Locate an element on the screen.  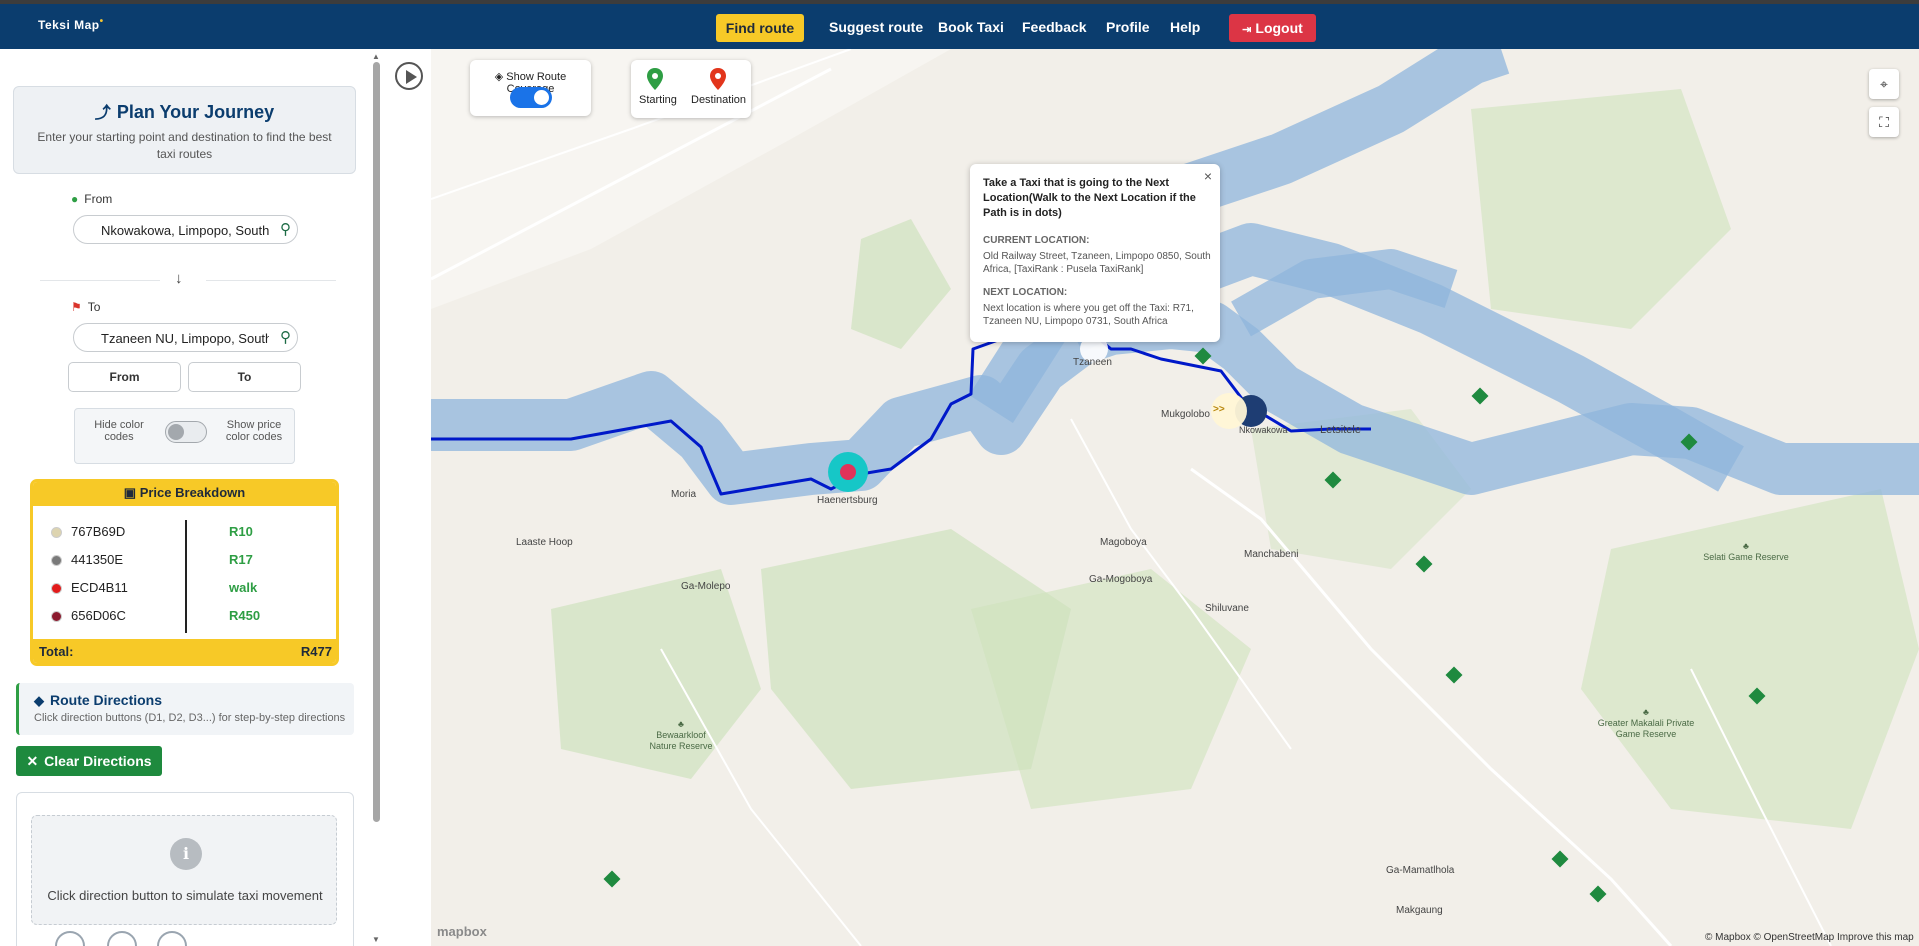
to-label-text: To is located at coordinates (94, 307).